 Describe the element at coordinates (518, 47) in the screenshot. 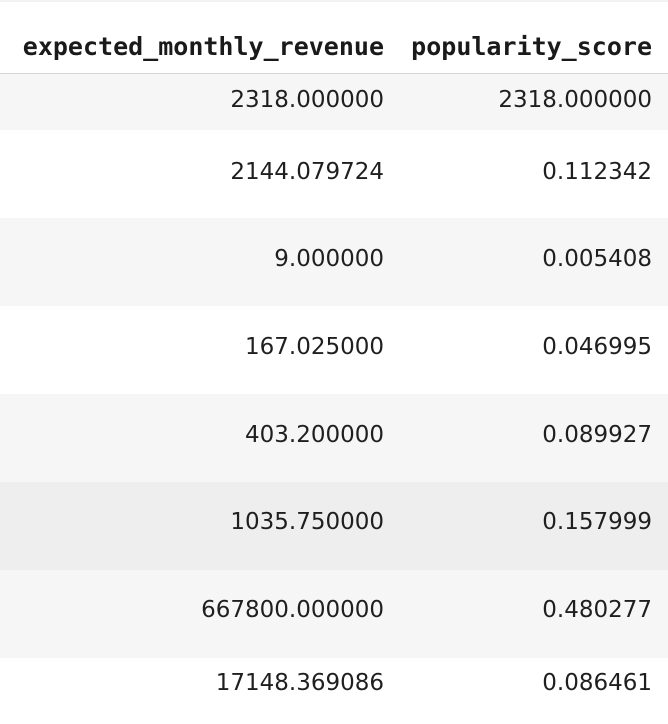

I see `column-header-popularity-score: popularity_score` at that location.